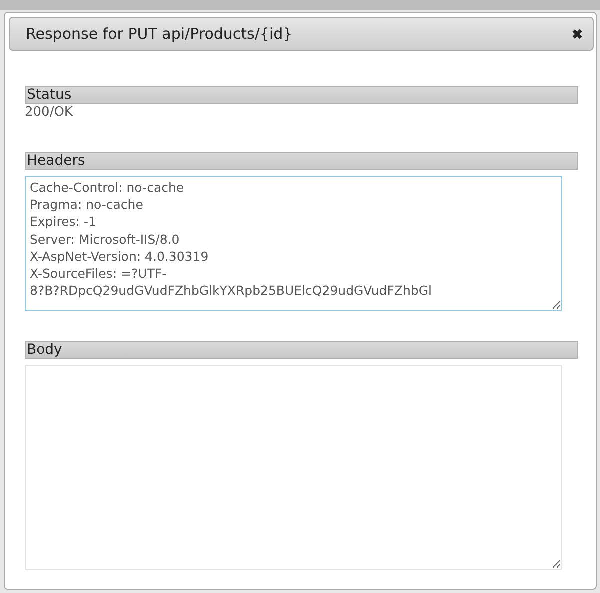 The image size is (600, 593). Describe the element at coordinates (49, 113) in the screenshot. I see `status-value: 200/OK` at that location.